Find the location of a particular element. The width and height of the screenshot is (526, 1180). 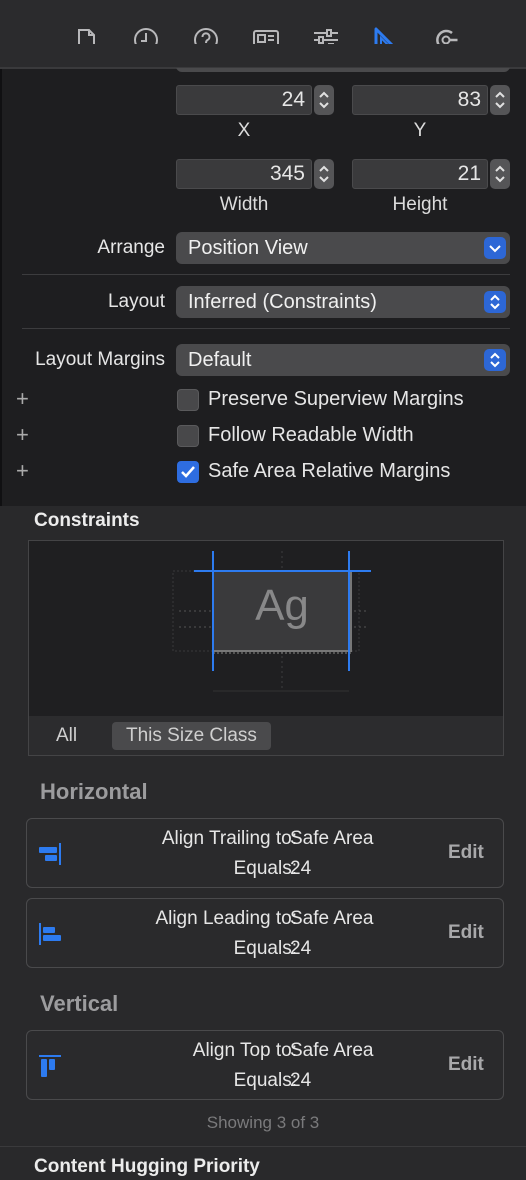

content-hugging-title: Content Hugging Priority is located at coordinates (147, 1166).